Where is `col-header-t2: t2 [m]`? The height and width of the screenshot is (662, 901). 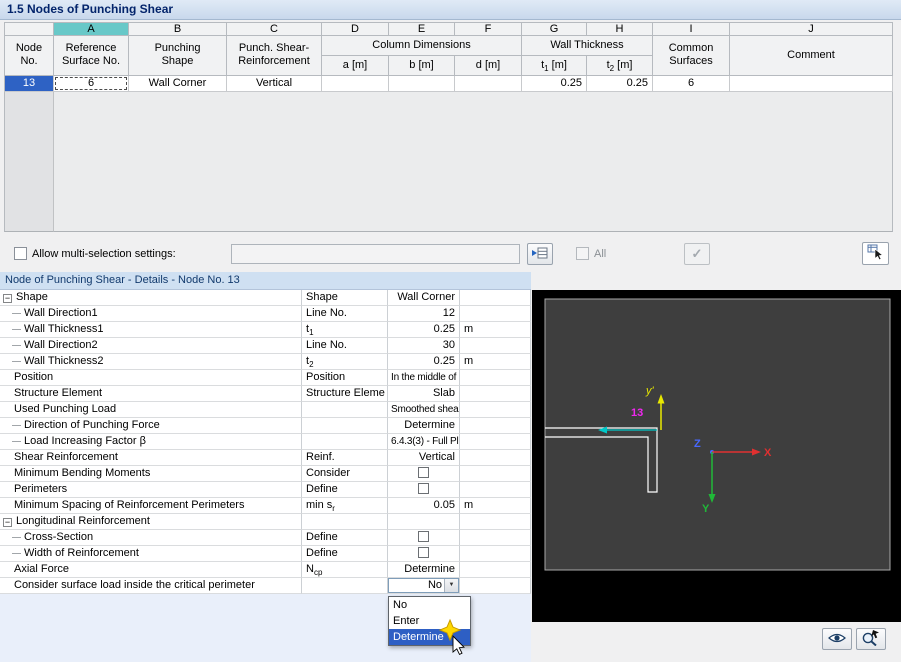 col-header-t2: t2 [m] is located at coordinates (620, 66).